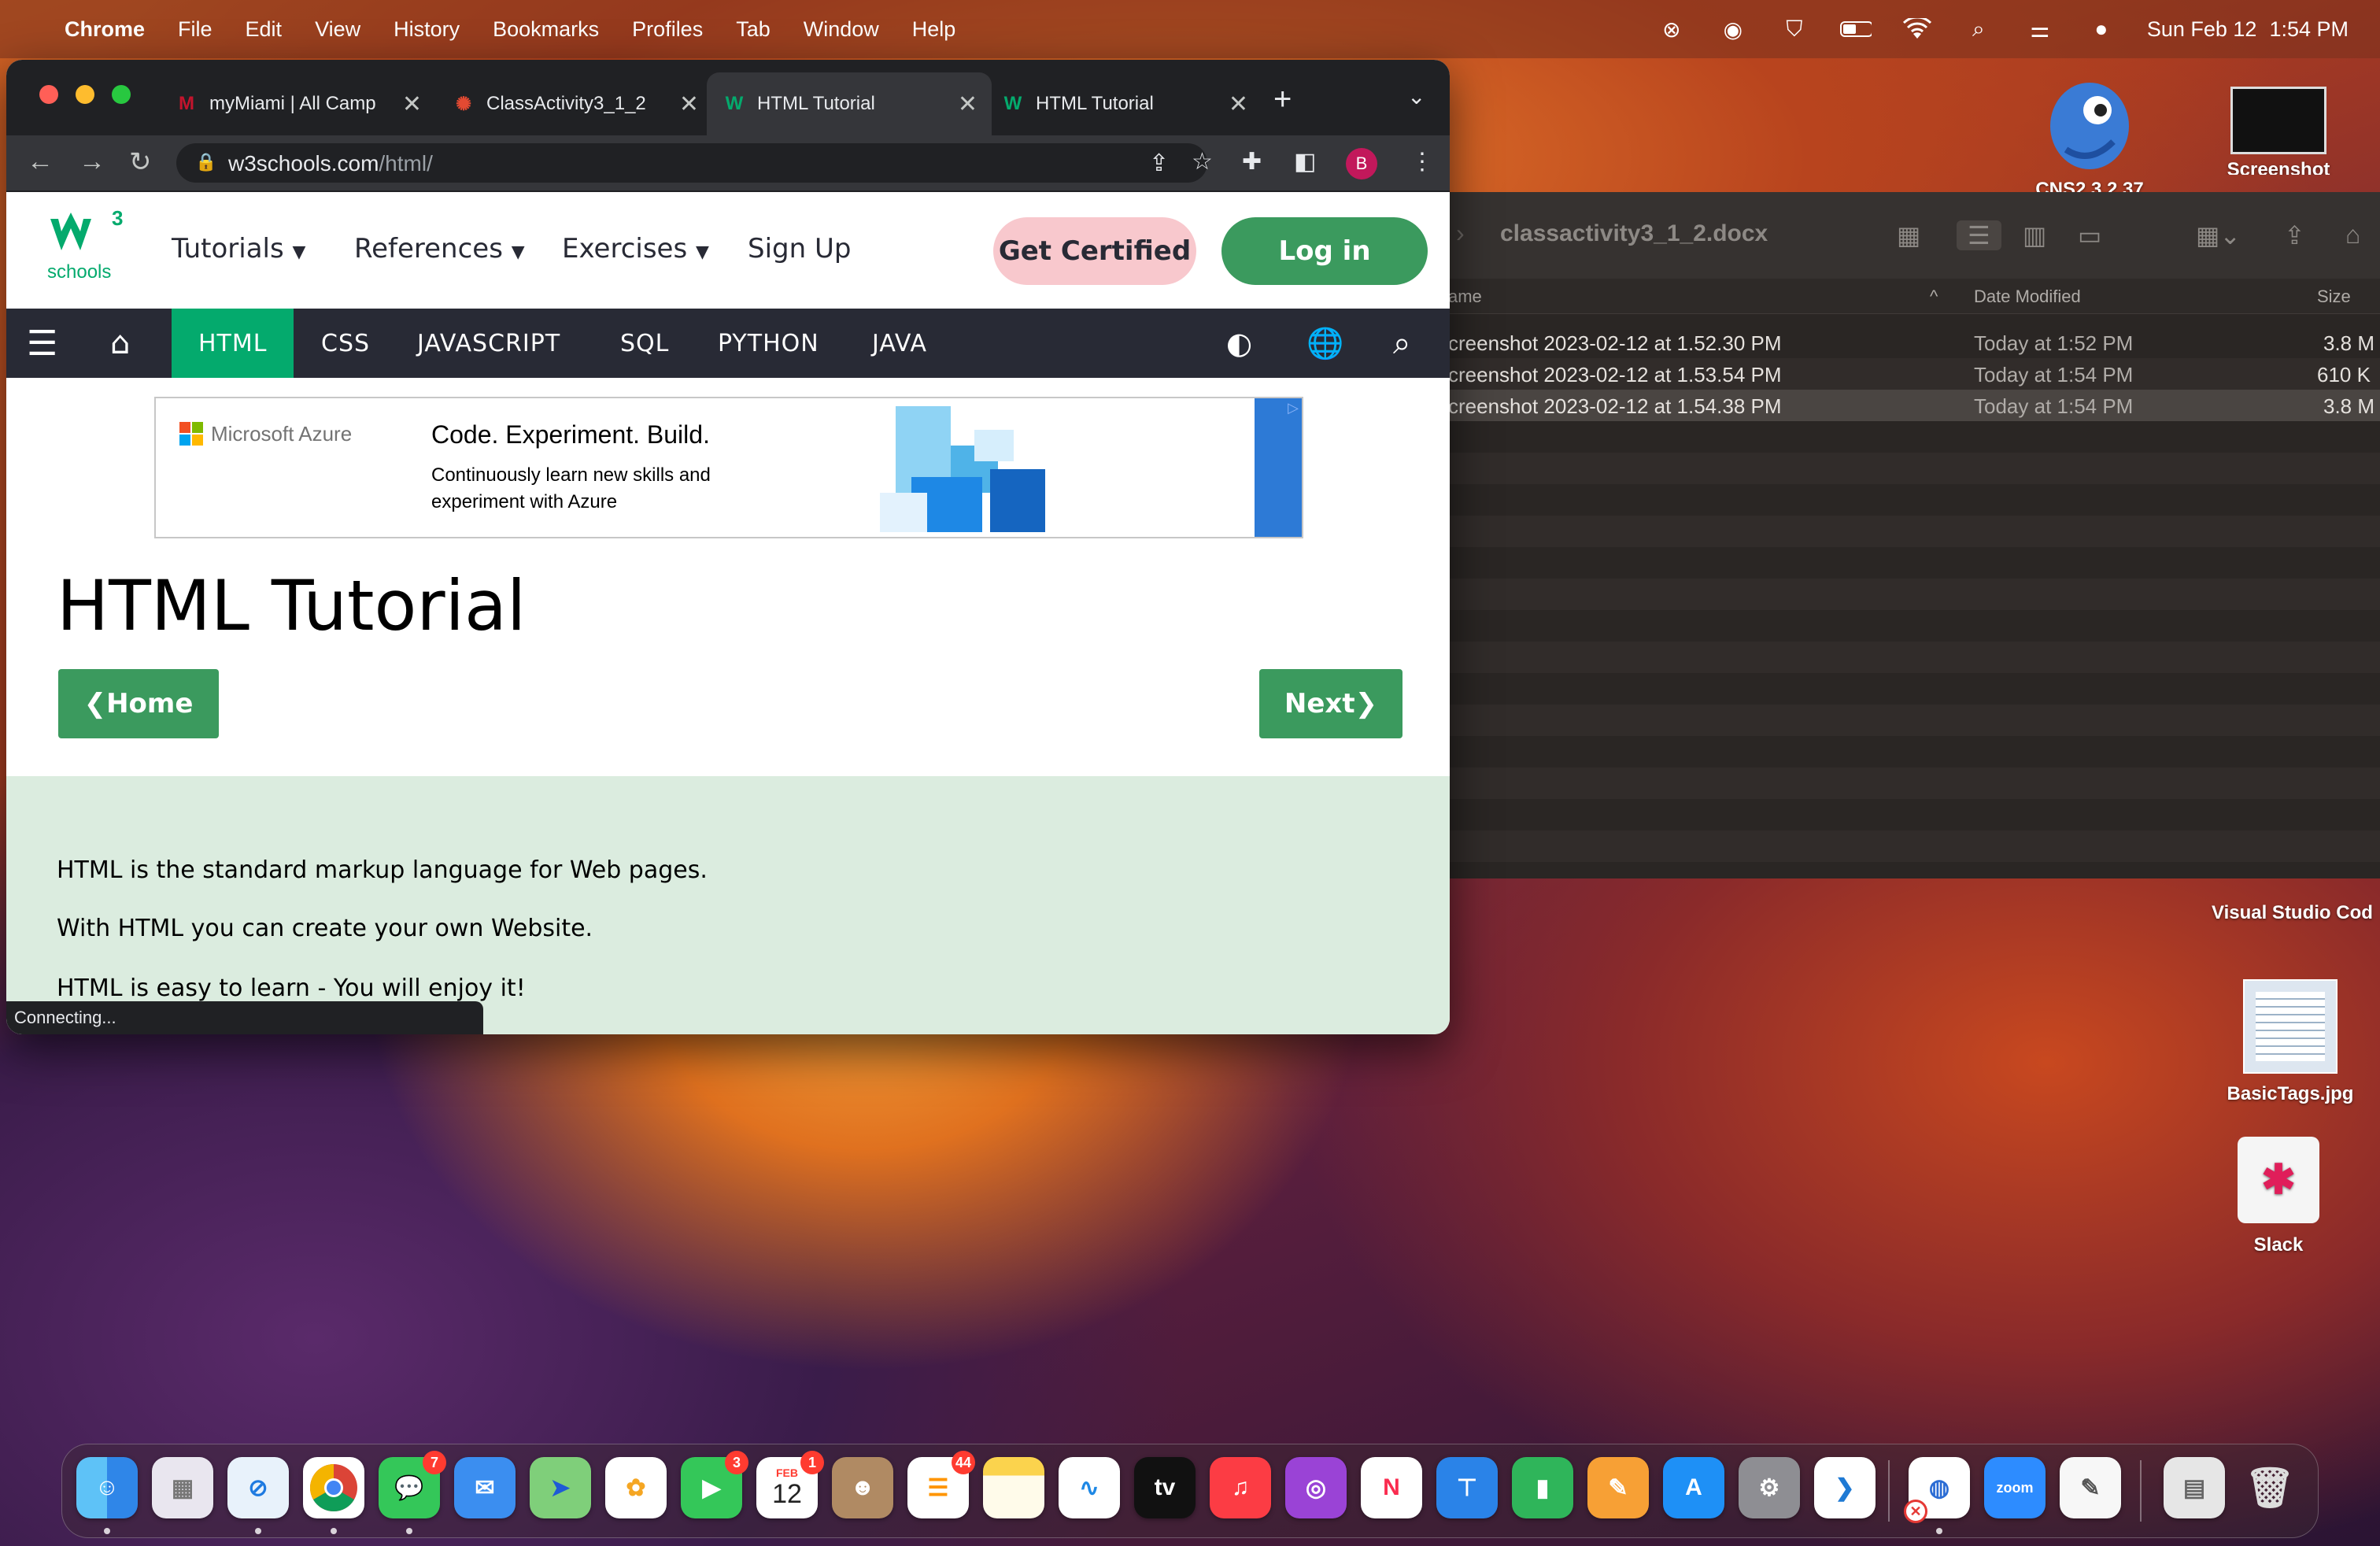  What do you see at coordinates (790, 1484) in the screenshot?
I see `dock-calendar-icon: FEB 12 1` at bounding box center [790, 1484].